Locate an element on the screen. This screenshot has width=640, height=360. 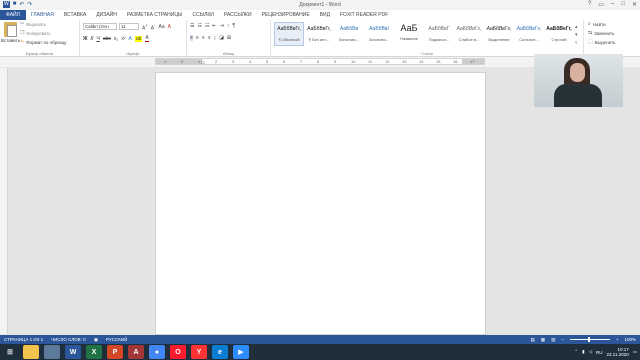
replace-button: ⇆ Заменить is located at coordinates (601, 34).